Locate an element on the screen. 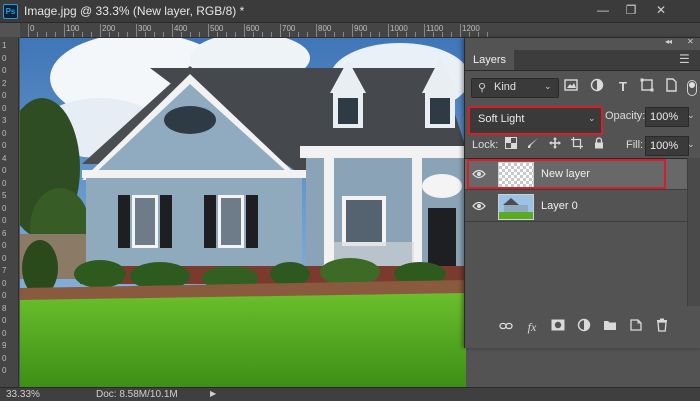 The width and height of the screenshot is (700, 401). horizontal-ruler: 0 100 200 300 400 500 600 700 800 900 1000 1100 1200 is located at coordinates (360, 30).